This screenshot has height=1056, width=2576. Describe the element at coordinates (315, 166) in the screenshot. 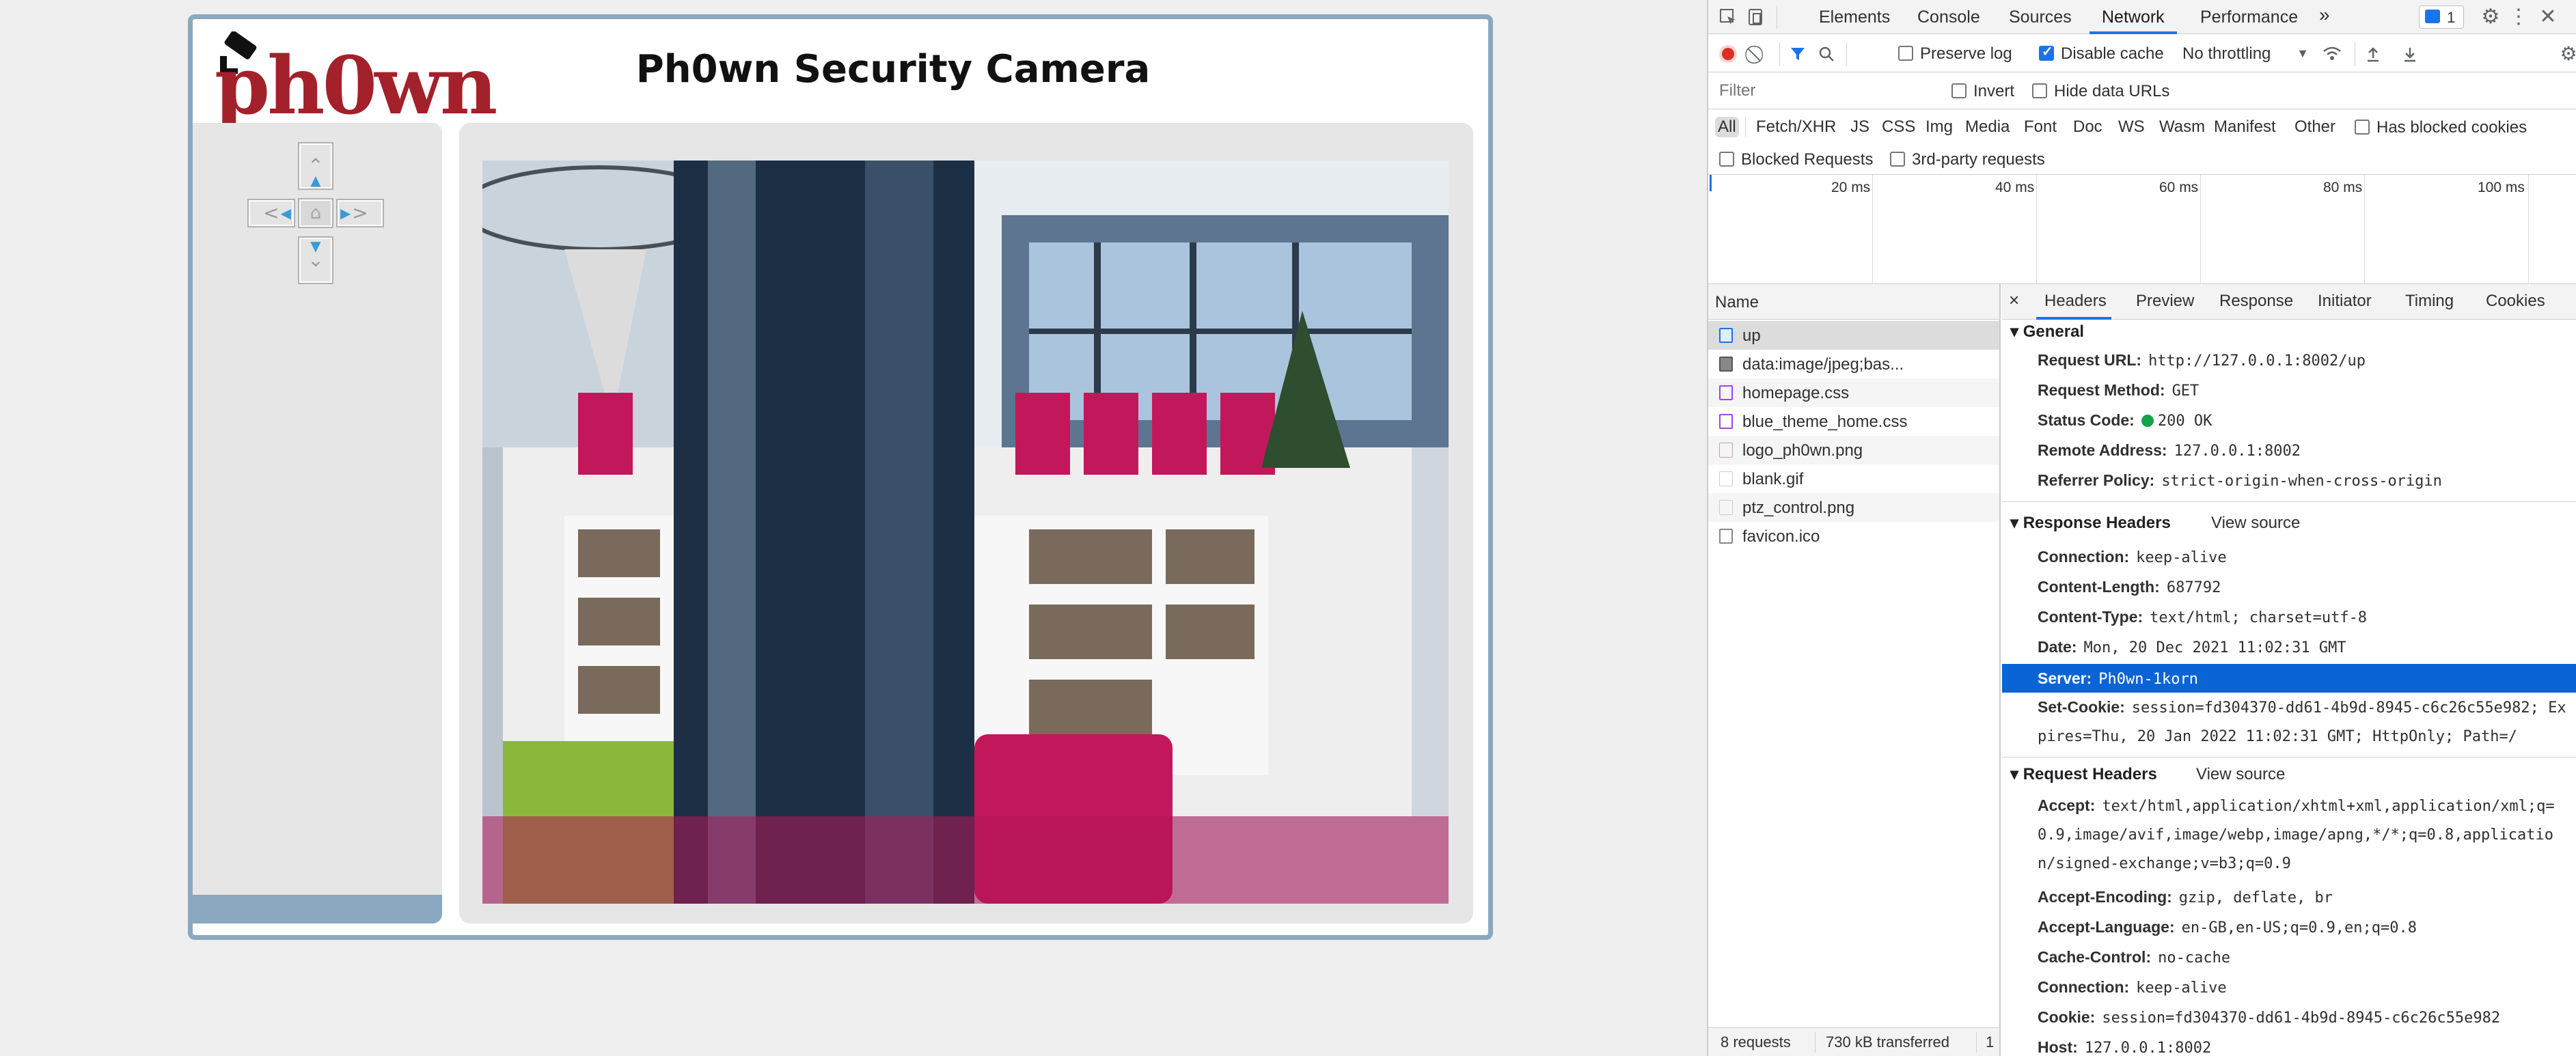

I see `pan-up-button: ⌃ ▲` at that location.